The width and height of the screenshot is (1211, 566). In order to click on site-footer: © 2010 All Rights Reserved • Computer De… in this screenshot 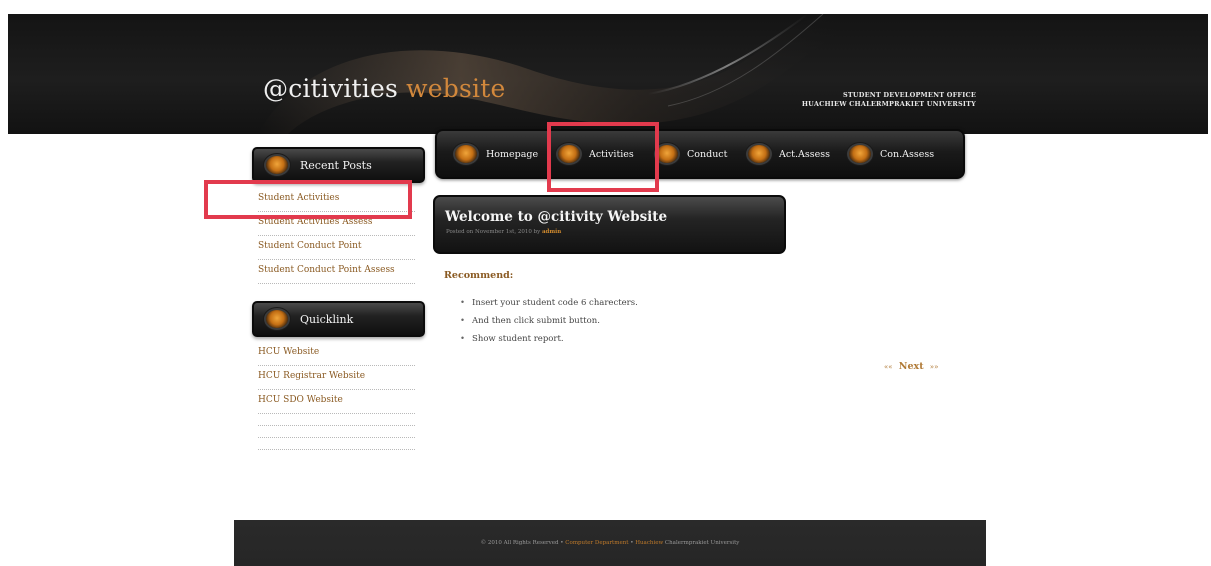, I will do `click(610, 543)`.